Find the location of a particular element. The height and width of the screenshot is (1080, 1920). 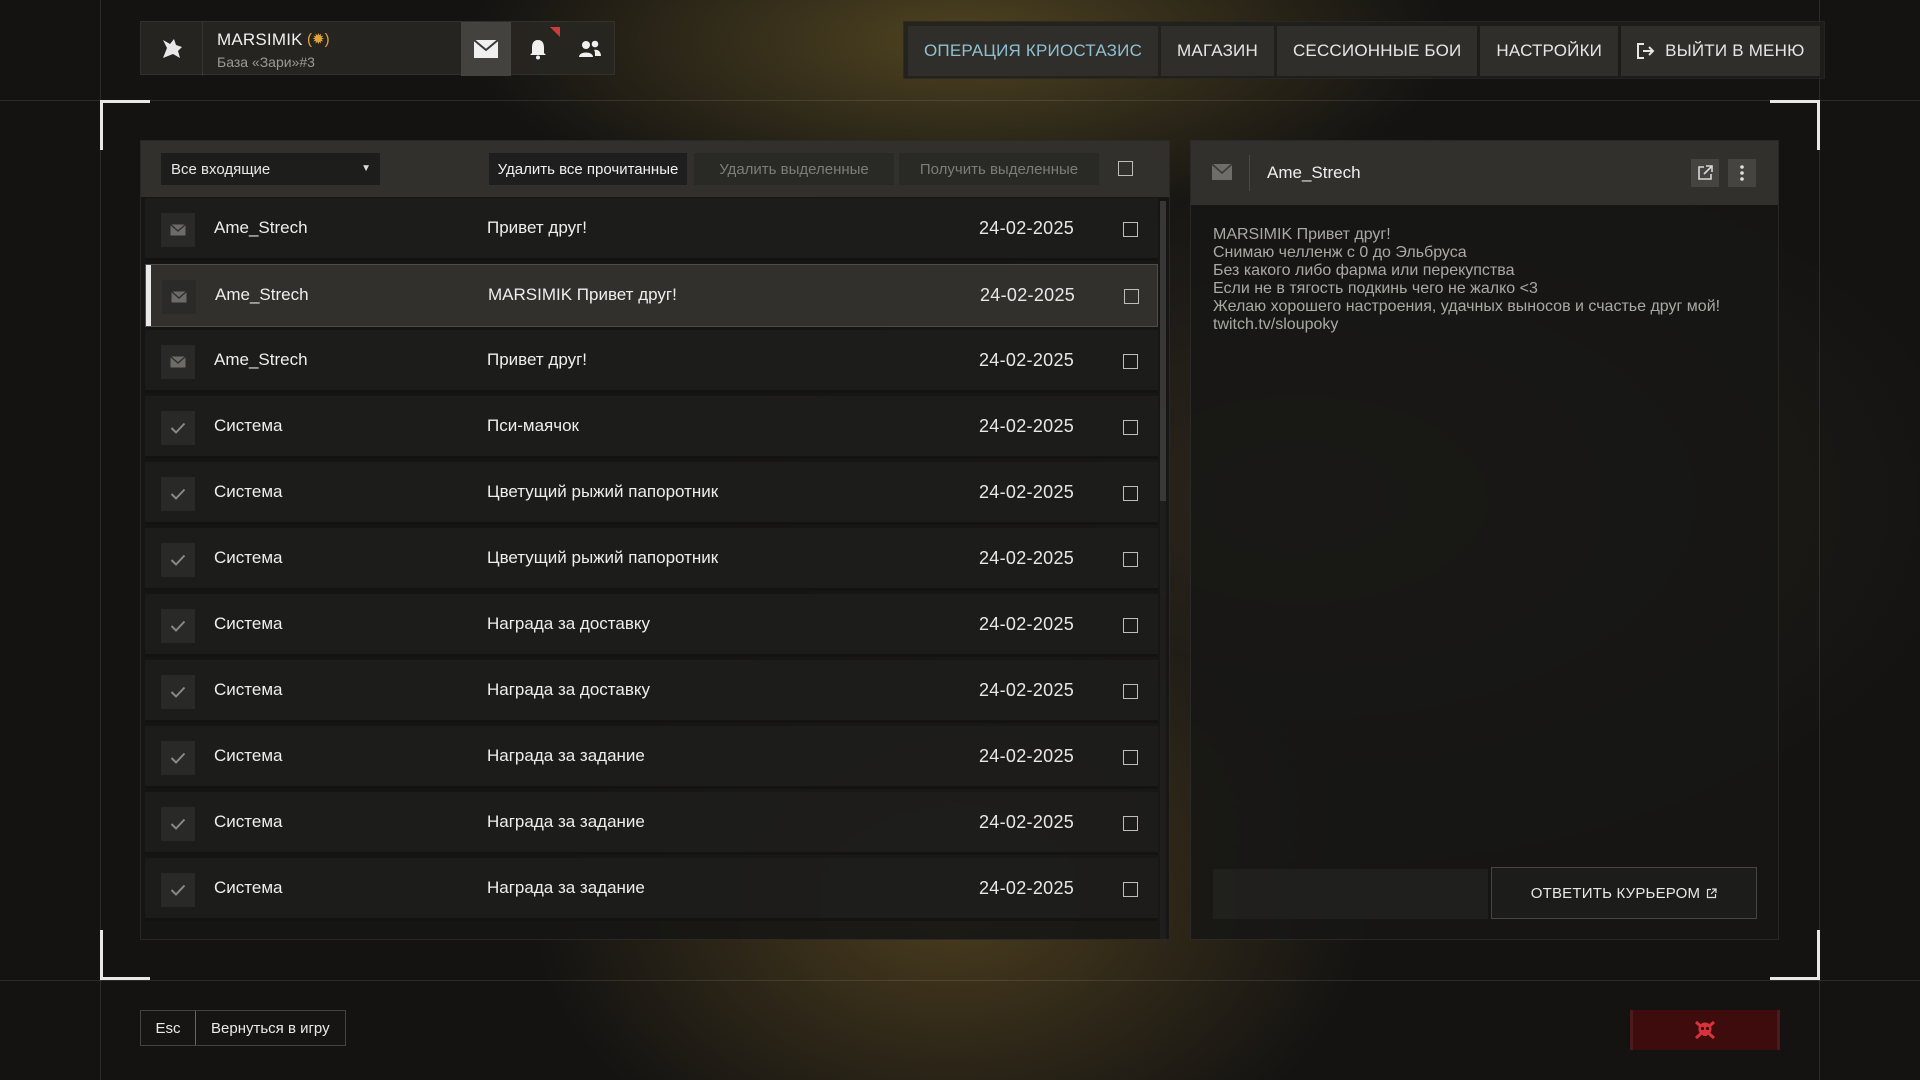

danger-button is located at coordinates (1705, 1030).